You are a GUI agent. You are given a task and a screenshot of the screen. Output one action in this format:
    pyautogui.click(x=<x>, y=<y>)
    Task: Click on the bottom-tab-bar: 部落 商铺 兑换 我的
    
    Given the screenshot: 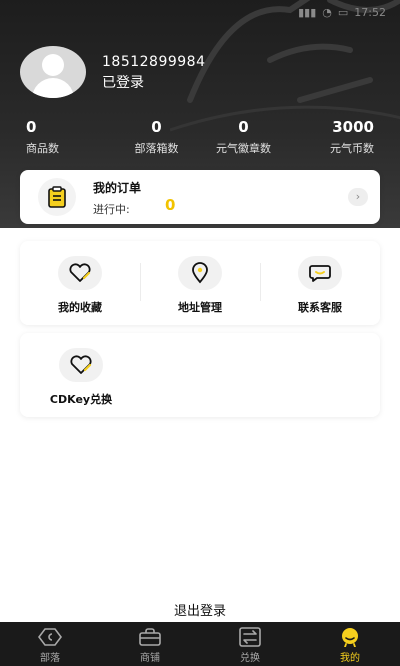 What is the action you would take?
    pyautogui.click(x=200, y=644)
    